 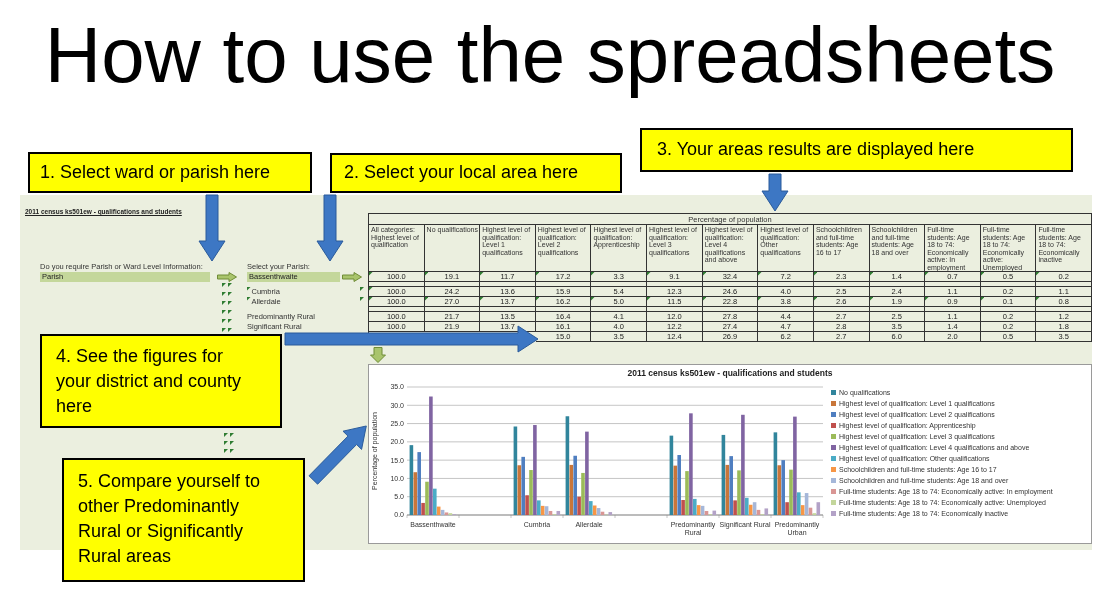 What do you see at coordinates (161, 381) in the screenshot?
I see `callout-note: 4. See the figures for your district and county here` at bounding box center [161, 381].